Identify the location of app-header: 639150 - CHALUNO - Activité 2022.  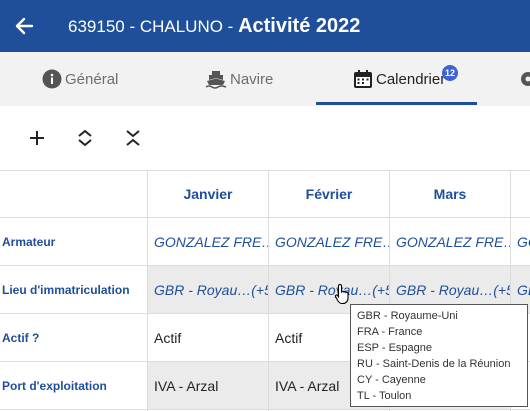
(265, 26).